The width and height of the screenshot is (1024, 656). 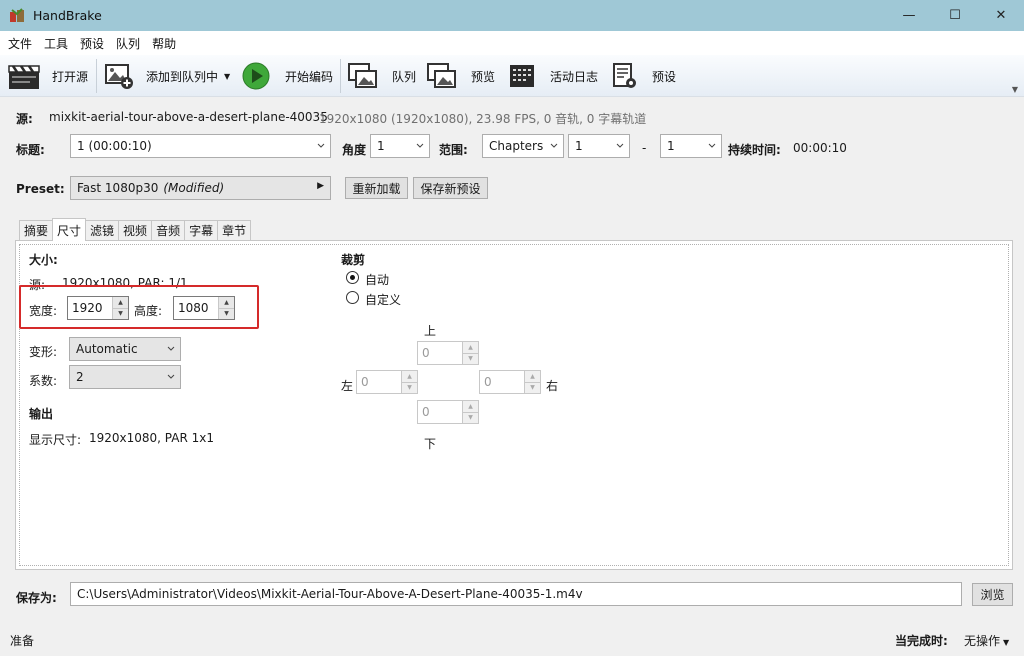 I want to click on queue-icon, so click(x=362, y=75).